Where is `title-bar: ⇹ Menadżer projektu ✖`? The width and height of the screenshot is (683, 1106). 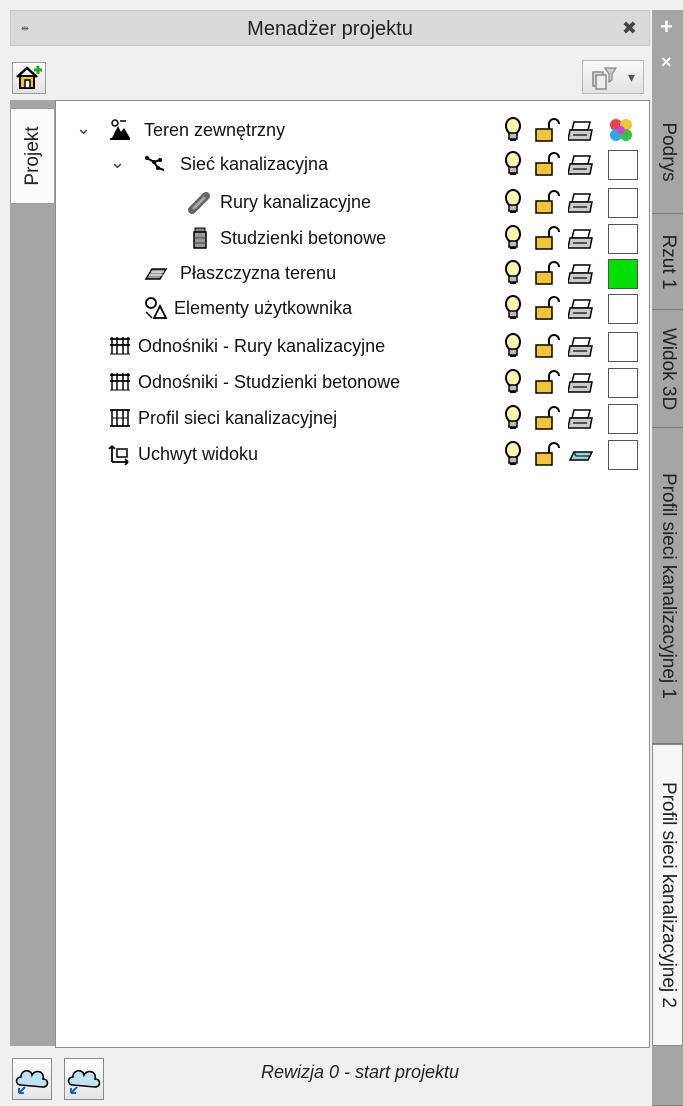 title-bar: ⇹ Menadżer projektu ✖ is located at coordinates (330, 28).